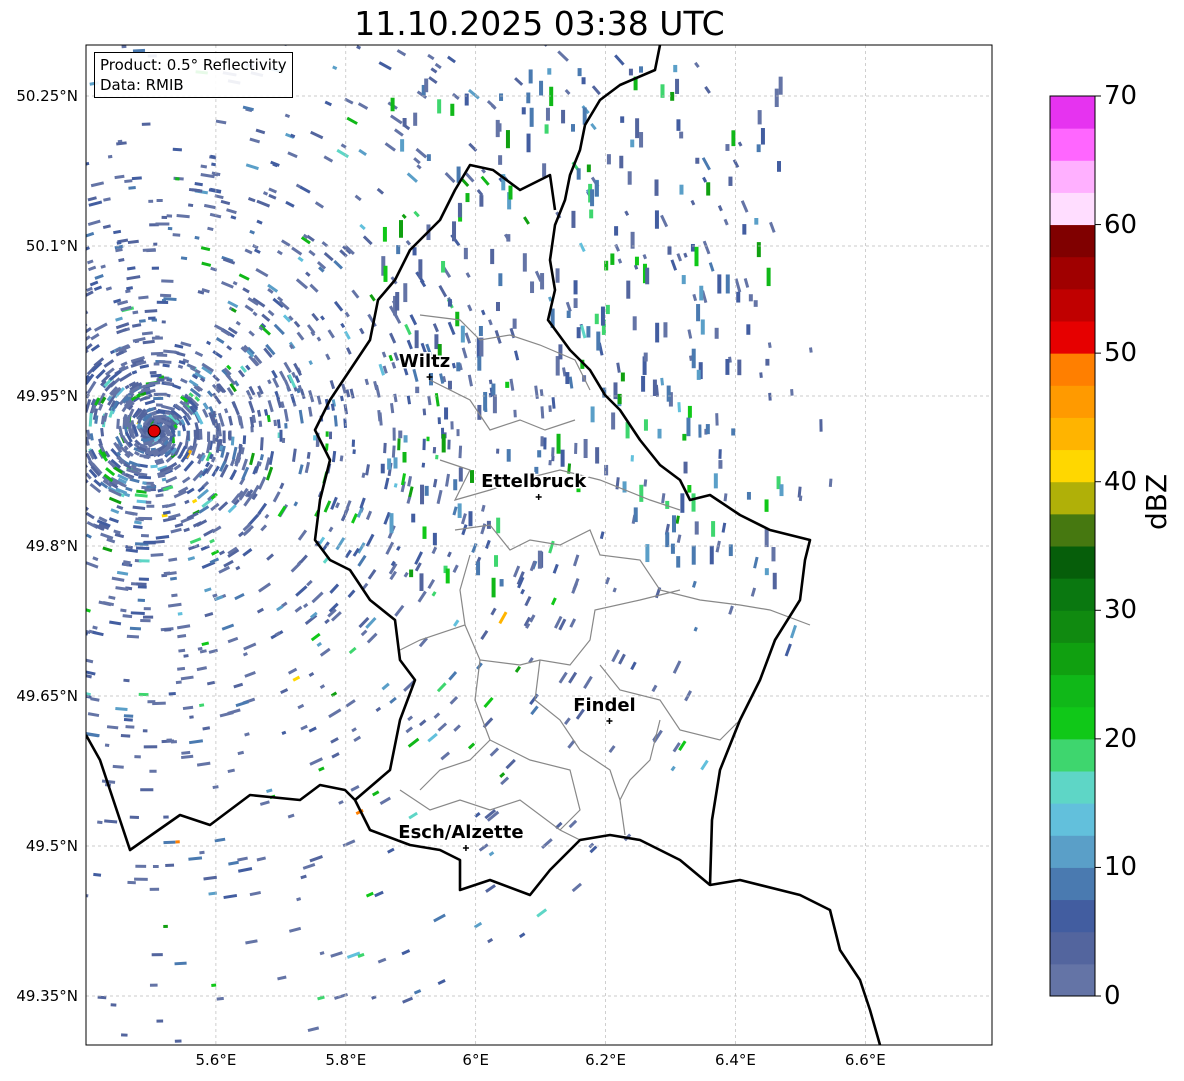  Describe the element at coordinates (142, 85) in the screenshot. I see `data-source-label: Data: RMIB` at that location.